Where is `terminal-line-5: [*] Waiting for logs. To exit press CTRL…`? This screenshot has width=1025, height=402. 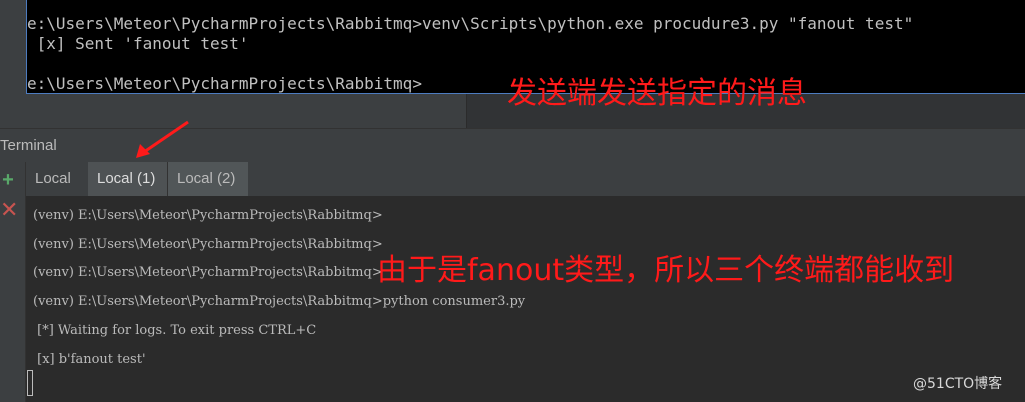
terminal-line-5: [*] Waiting for logs. To exit press CTRL… is located at coordinates (175, 330).